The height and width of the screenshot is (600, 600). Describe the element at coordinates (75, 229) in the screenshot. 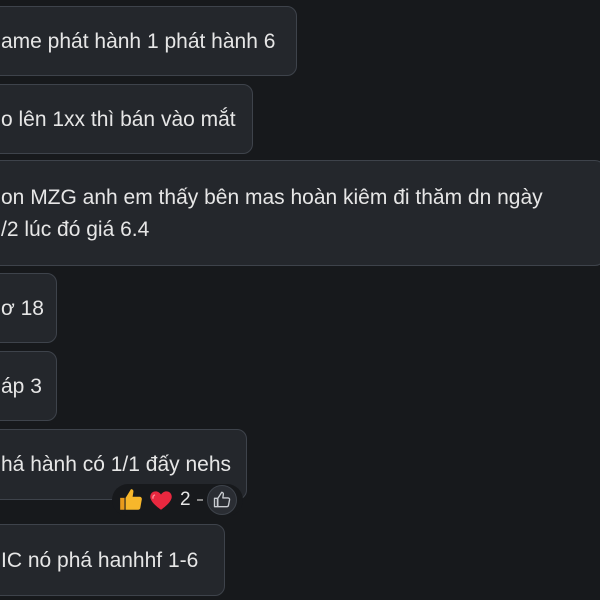

I see `message-text-line: /2 lúc đó giá 6.4` at that location.